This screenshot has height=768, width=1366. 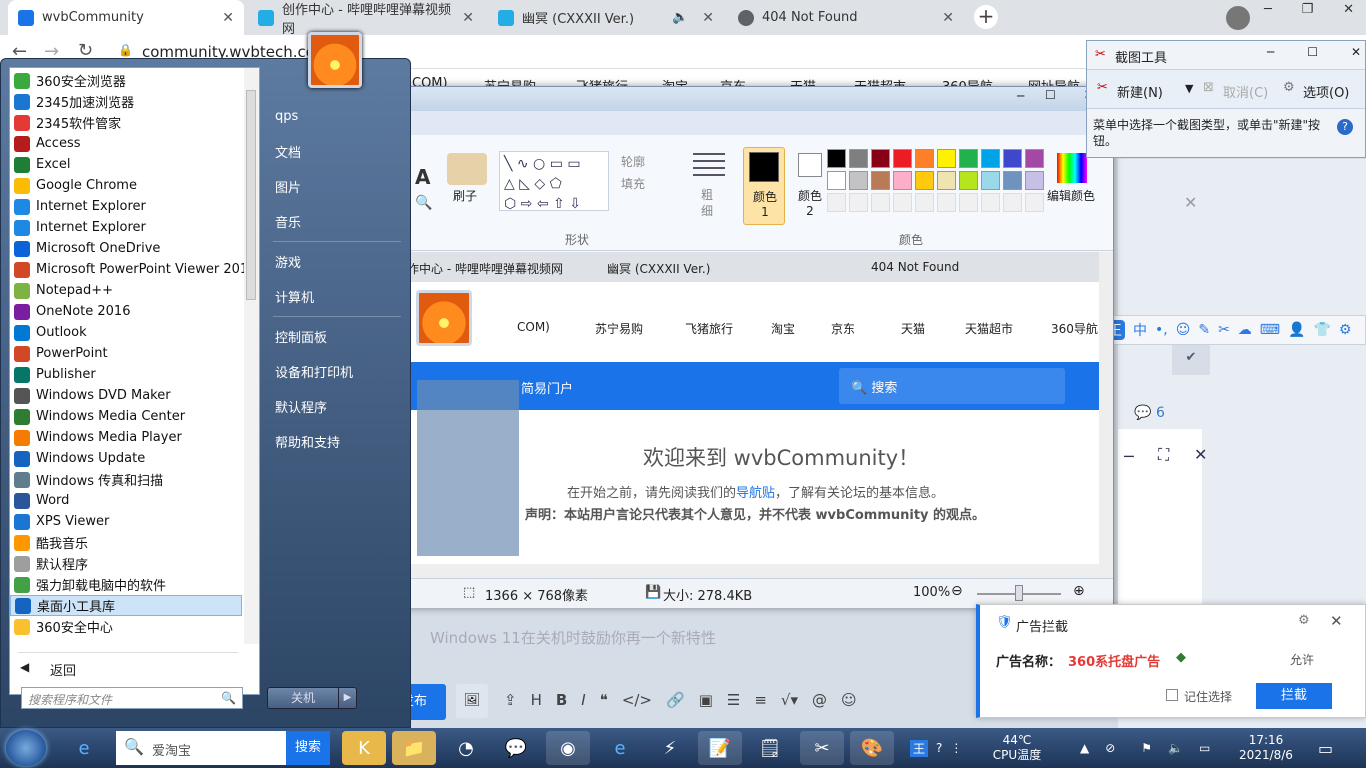 I want to click on punctuation-icon: •,, so click(x=1161, y=330).